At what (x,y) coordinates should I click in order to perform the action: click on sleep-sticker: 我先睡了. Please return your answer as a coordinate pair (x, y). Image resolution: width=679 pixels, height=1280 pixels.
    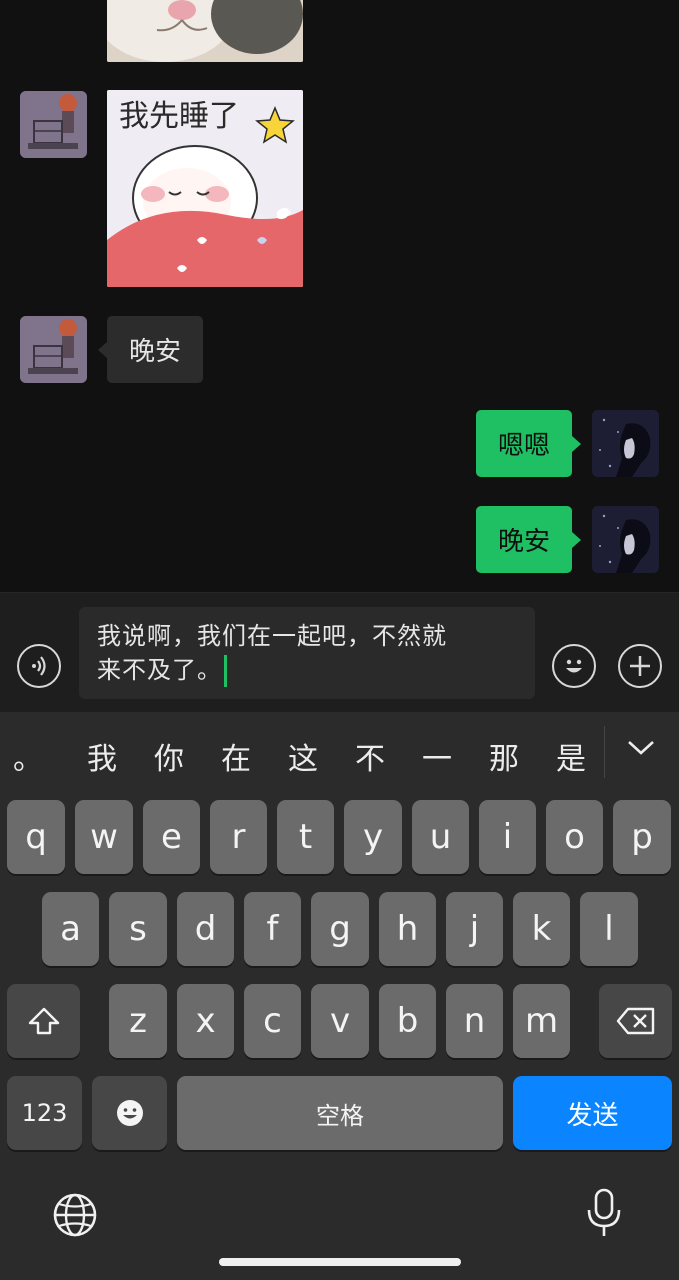
    Looking at the image, I should click on (205, 188).